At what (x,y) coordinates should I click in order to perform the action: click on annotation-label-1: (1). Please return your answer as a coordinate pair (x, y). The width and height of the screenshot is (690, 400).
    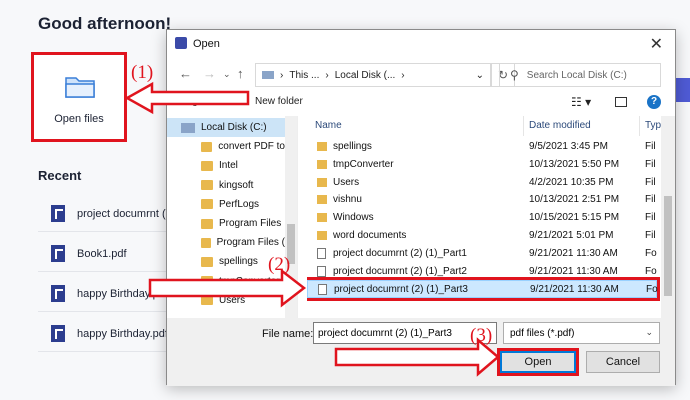
    Looking at the image, I should click on (142, 72).